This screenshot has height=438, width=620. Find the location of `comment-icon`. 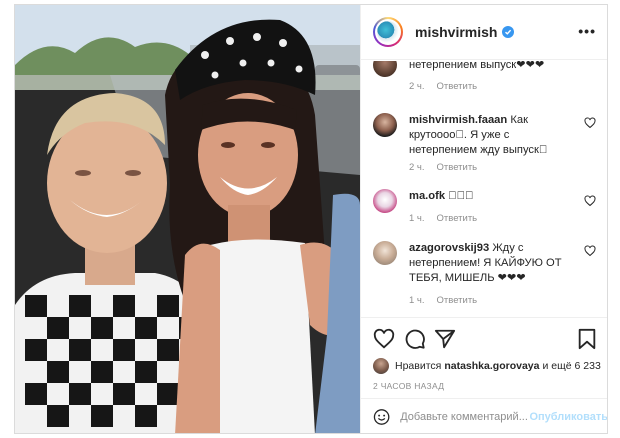

comment-icon is located at coordinates (415, 339).